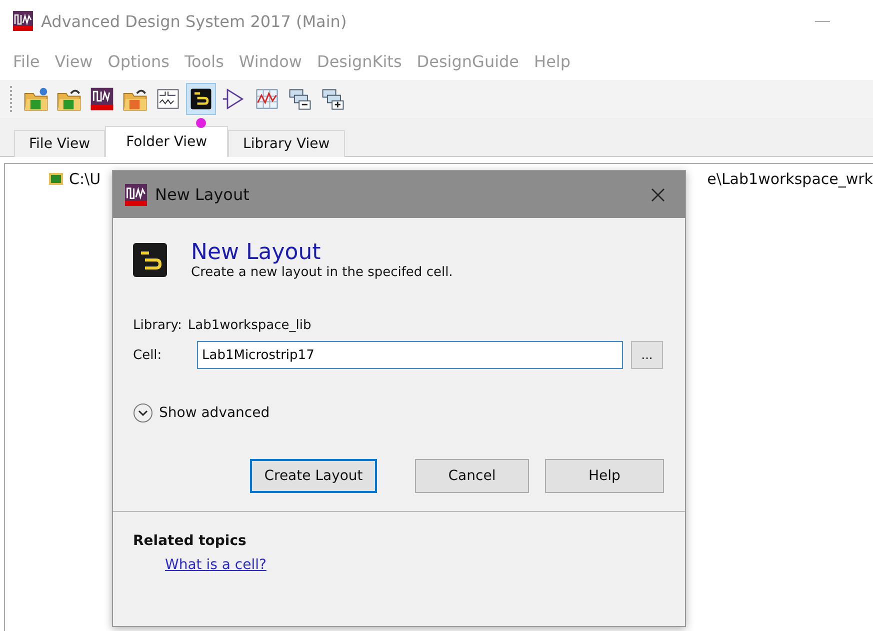 The height and width of the screenshot is (631, 873). Describe the element at coordinates (157, 325) in the screenshot. I see `library-label: Library:` at that location.